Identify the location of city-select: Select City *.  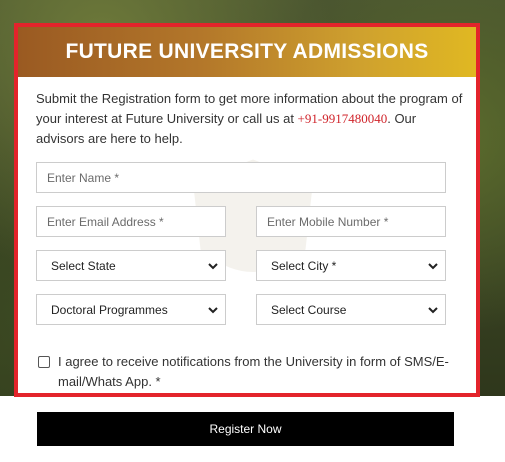
(351, 265).